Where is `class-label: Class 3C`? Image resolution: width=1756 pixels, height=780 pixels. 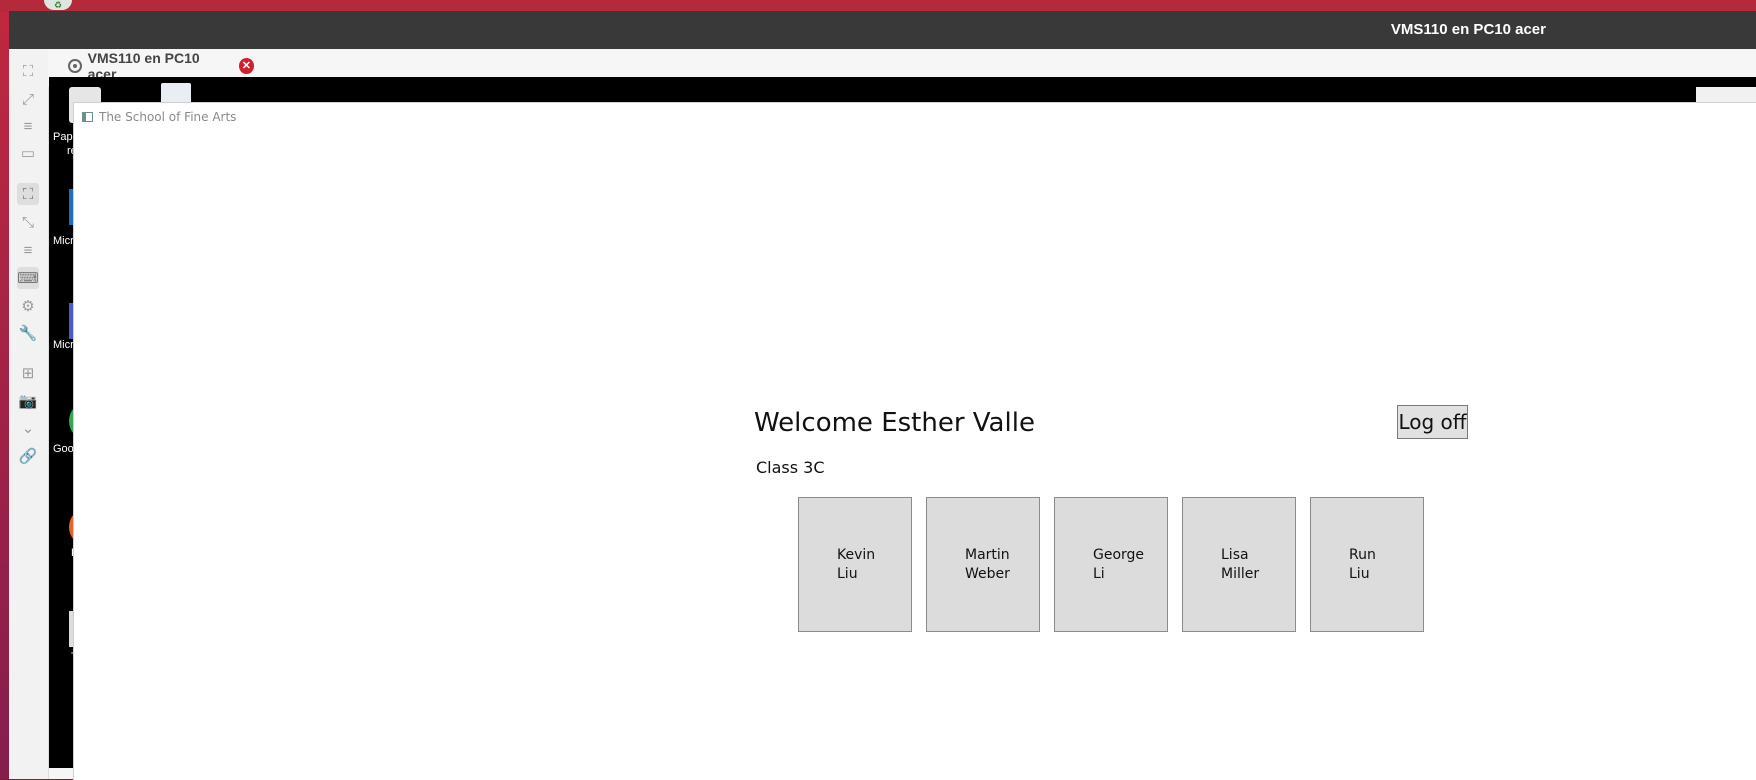 class-label: Class 3C is located at coordinates (790, 467).